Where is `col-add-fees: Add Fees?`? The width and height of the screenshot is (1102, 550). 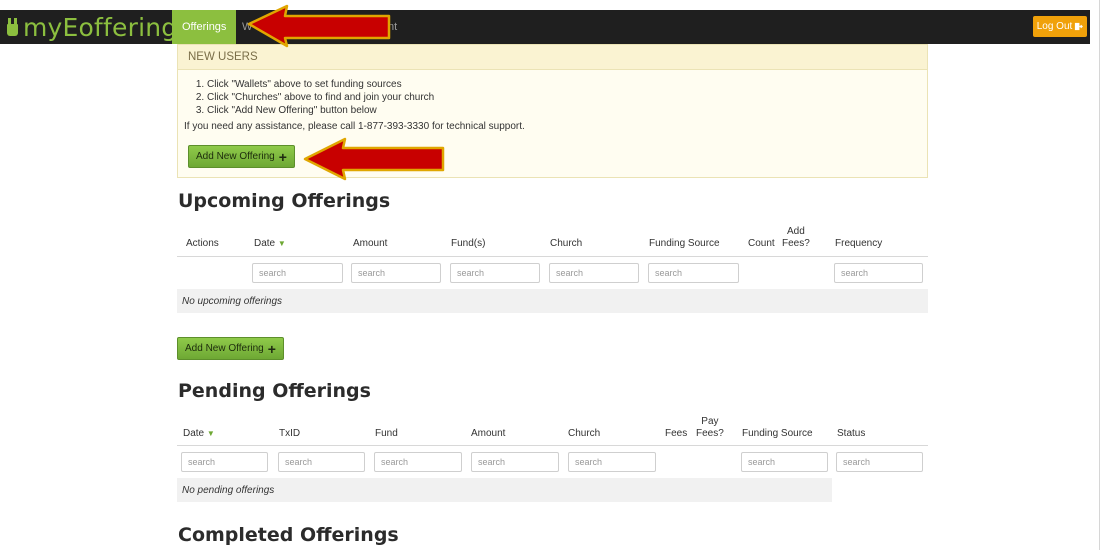
col-add-fees: Add Fees? is located at coordinates (796, 238).